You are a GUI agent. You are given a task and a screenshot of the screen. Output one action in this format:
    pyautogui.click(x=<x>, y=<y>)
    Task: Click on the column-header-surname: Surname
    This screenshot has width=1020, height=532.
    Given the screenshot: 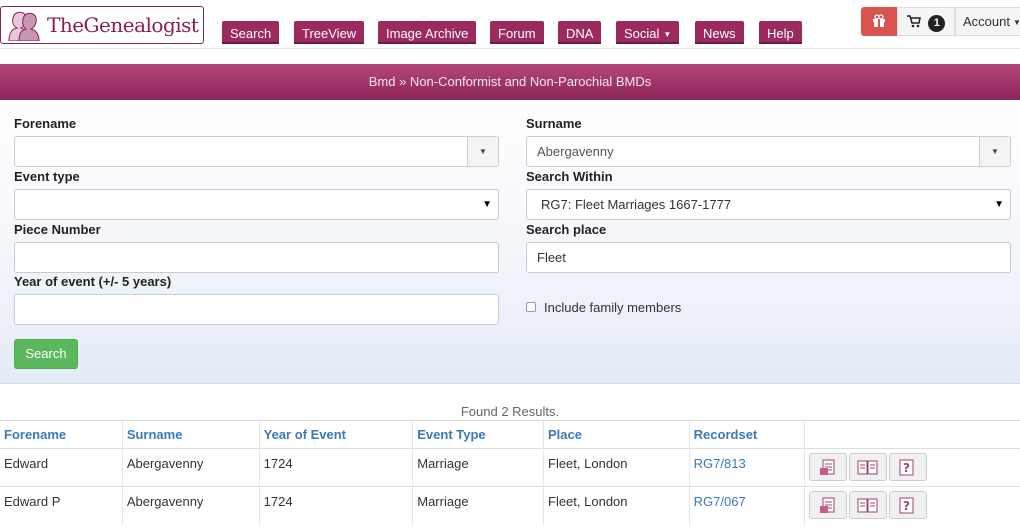 What is the action you would take?
    pyautogui.click(x=191, y=434)
    